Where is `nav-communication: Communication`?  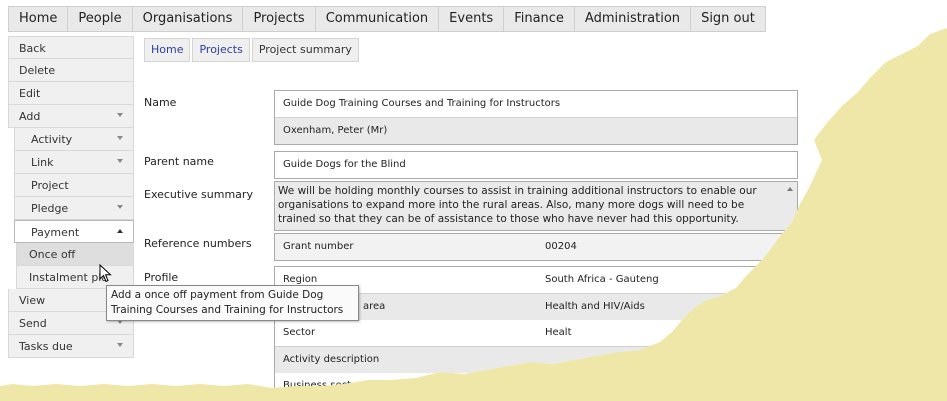
nav-communication: Communication is located at coordinates (376, 19).